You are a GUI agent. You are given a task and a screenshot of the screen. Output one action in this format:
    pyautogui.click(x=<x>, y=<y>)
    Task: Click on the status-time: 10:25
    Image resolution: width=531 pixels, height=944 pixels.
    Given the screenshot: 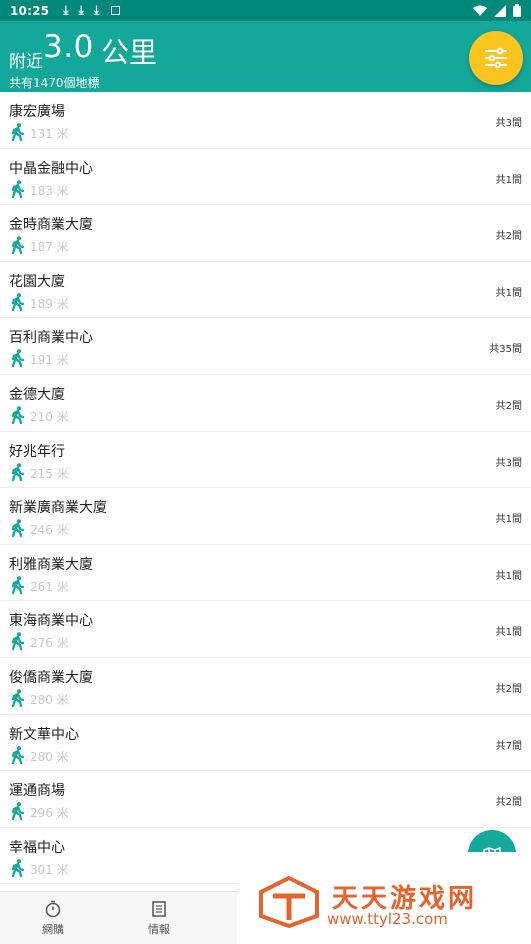 What is the action you would take?
    pyautogui.click(x=30, y=10)
    